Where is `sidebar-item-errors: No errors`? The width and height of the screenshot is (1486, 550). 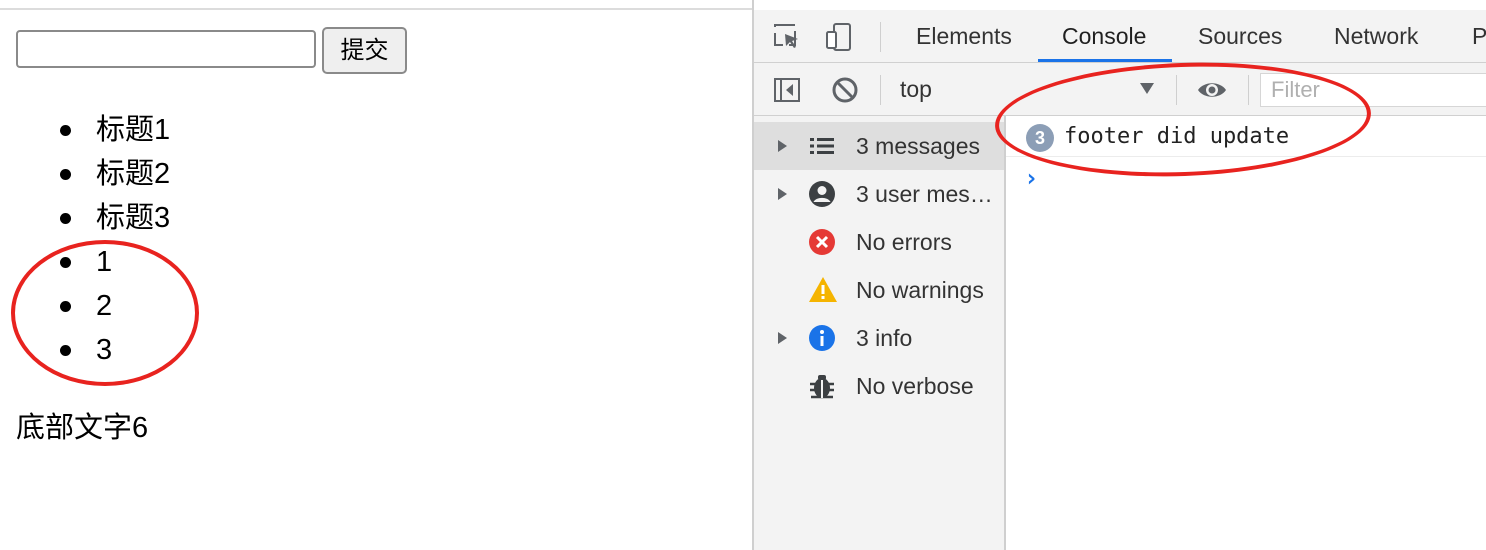 sidebar-item-errors: No errors is located at coordinates (879, 242).